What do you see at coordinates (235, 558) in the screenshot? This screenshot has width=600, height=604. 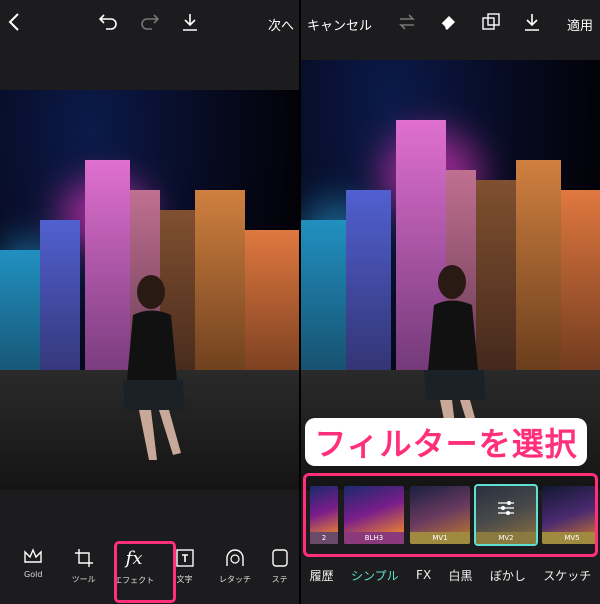 I see `face-icon` at bounding box center [235, 558].